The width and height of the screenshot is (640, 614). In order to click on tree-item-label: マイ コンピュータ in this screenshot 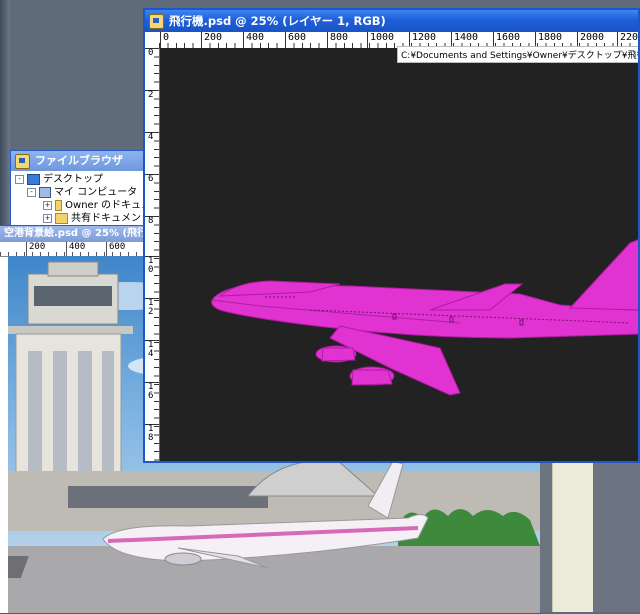, I will do `click(96, 192)`.